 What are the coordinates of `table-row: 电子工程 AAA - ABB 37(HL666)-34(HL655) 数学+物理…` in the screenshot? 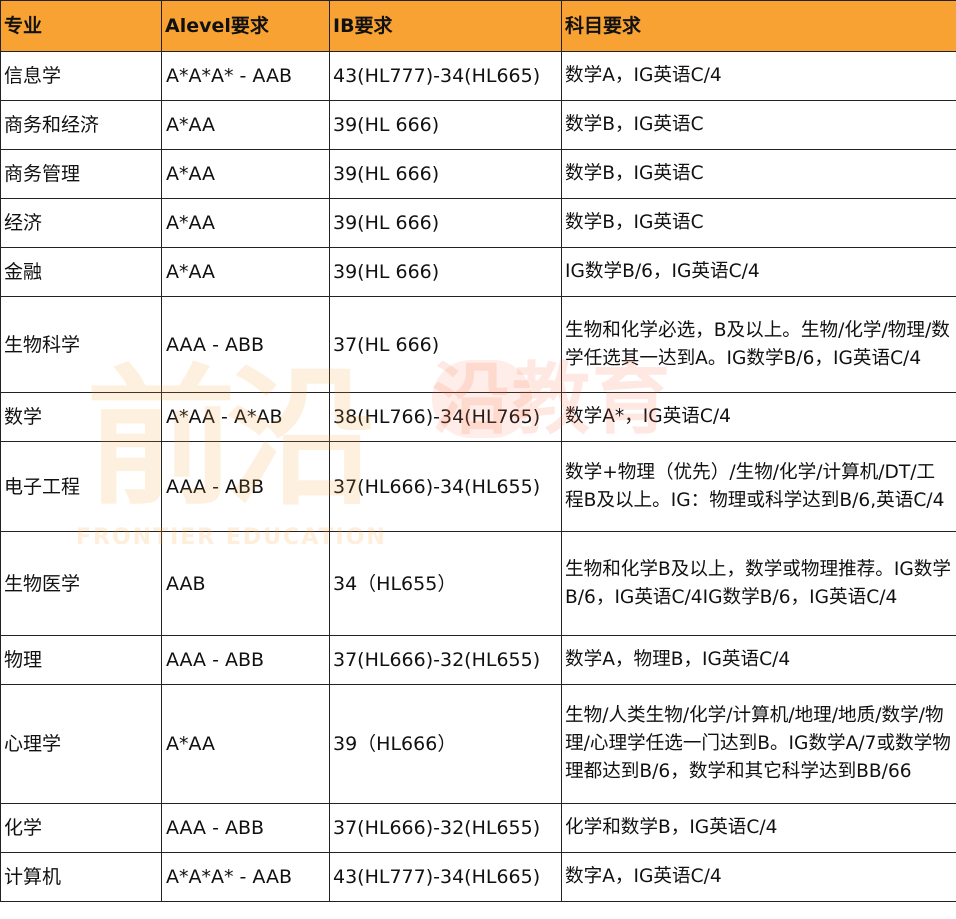 It's located at (478, 486).